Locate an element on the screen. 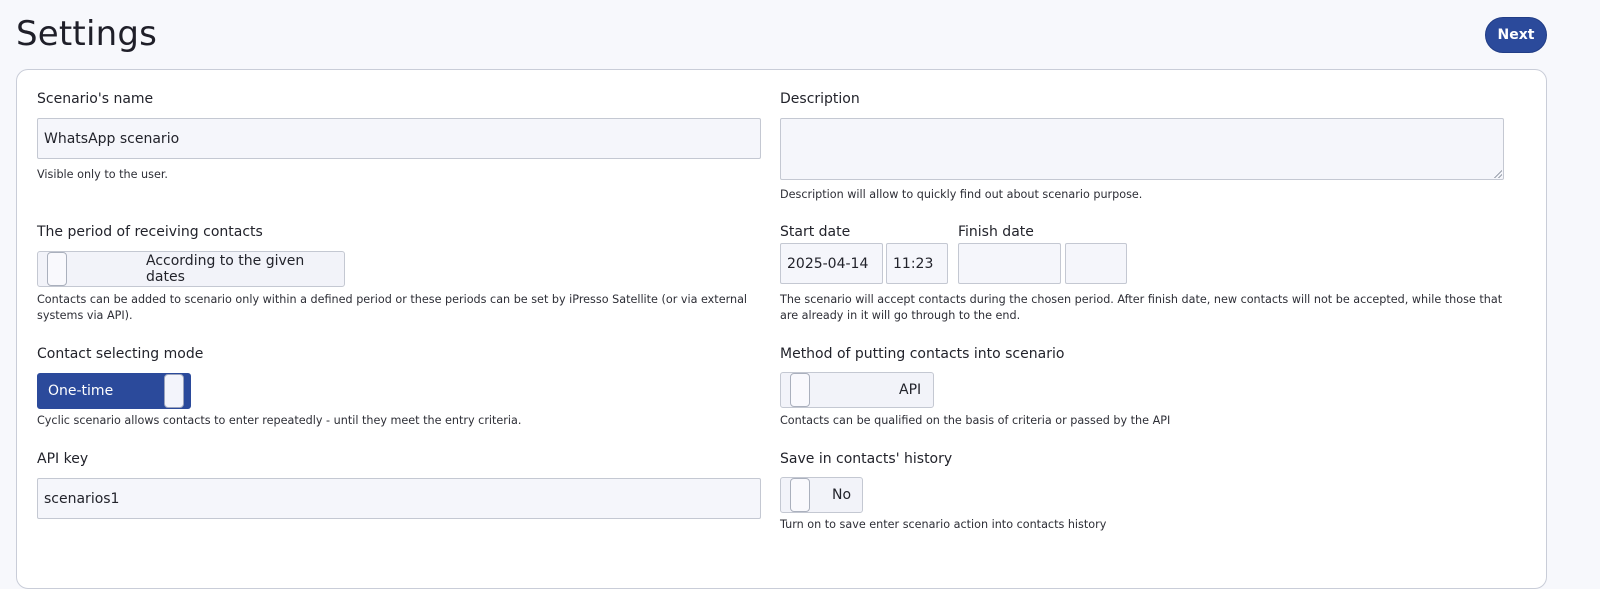 The image size is (1600, 589). method-toggle: API is located at coordinates (857, 390).